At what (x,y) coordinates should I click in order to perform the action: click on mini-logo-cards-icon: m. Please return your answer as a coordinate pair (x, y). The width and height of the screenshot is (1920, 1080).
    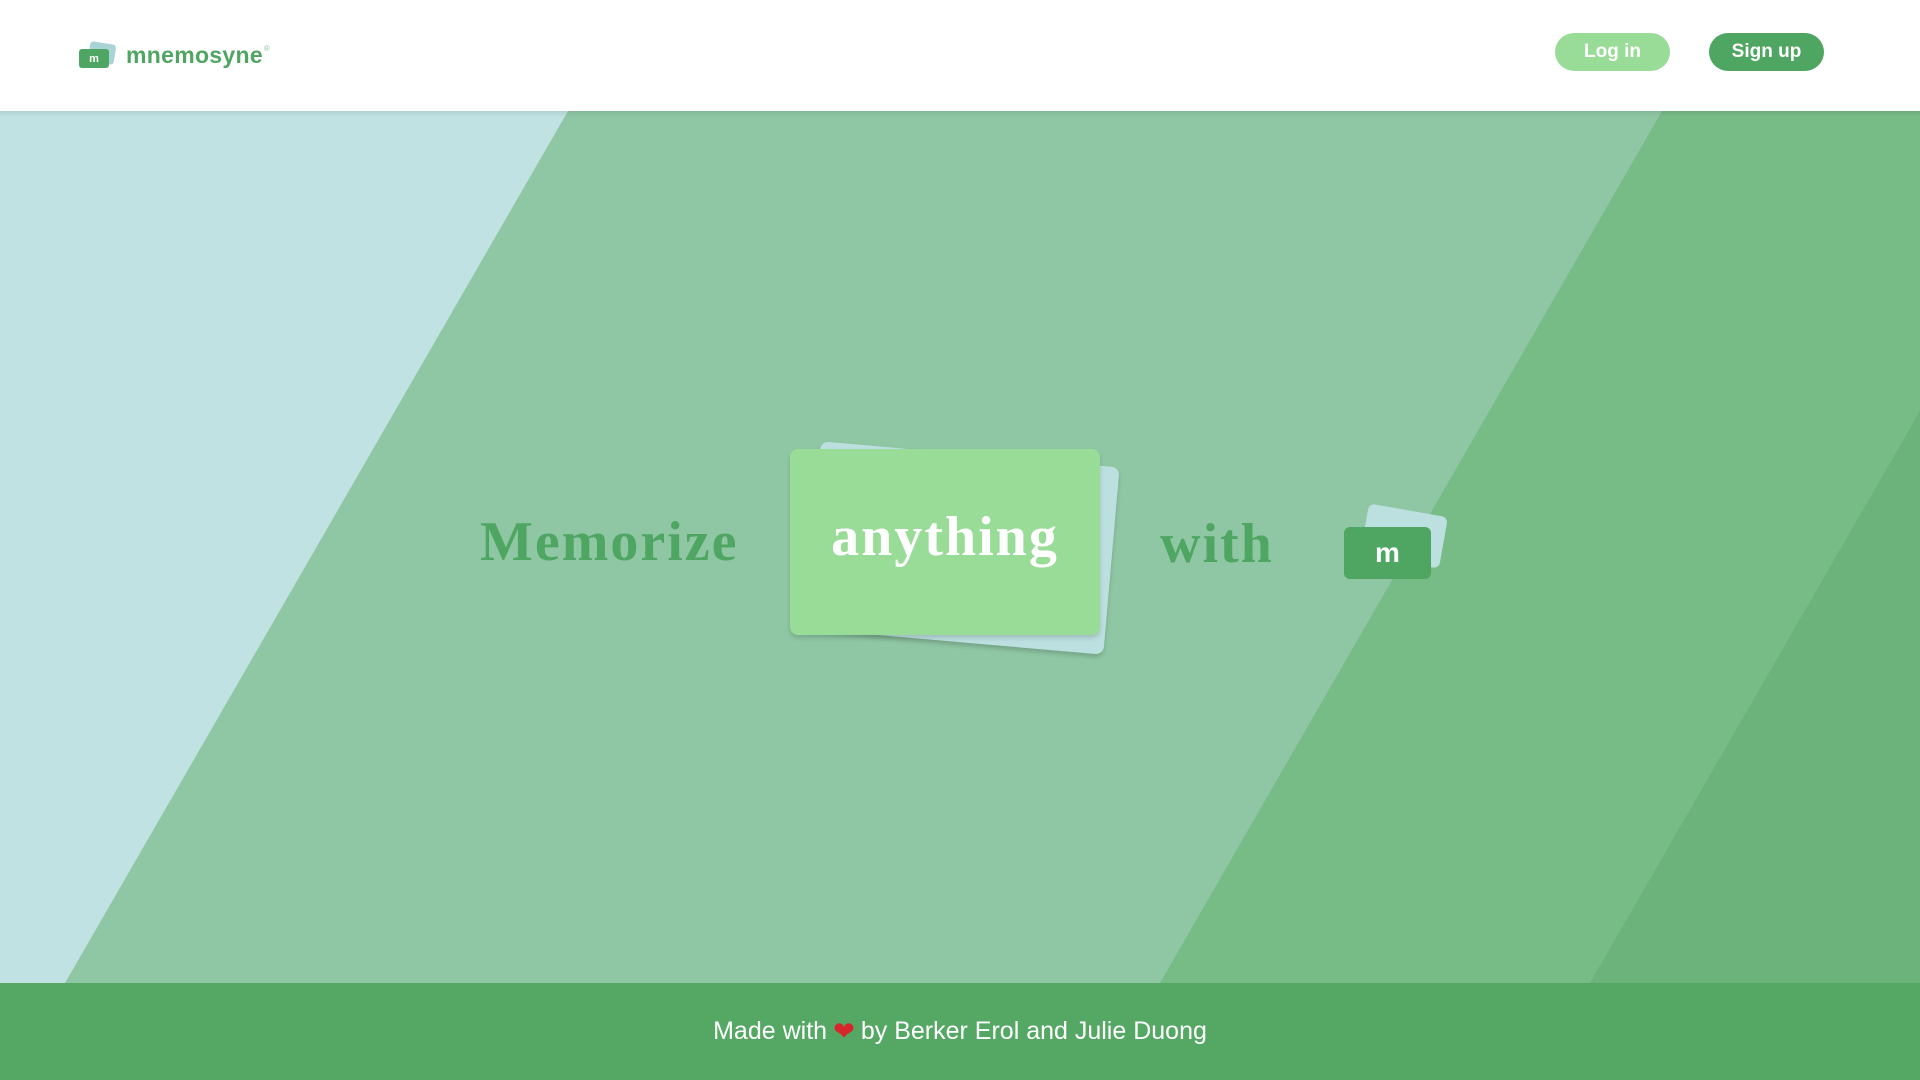
    Looking at the image, I should click on (1399, 542).